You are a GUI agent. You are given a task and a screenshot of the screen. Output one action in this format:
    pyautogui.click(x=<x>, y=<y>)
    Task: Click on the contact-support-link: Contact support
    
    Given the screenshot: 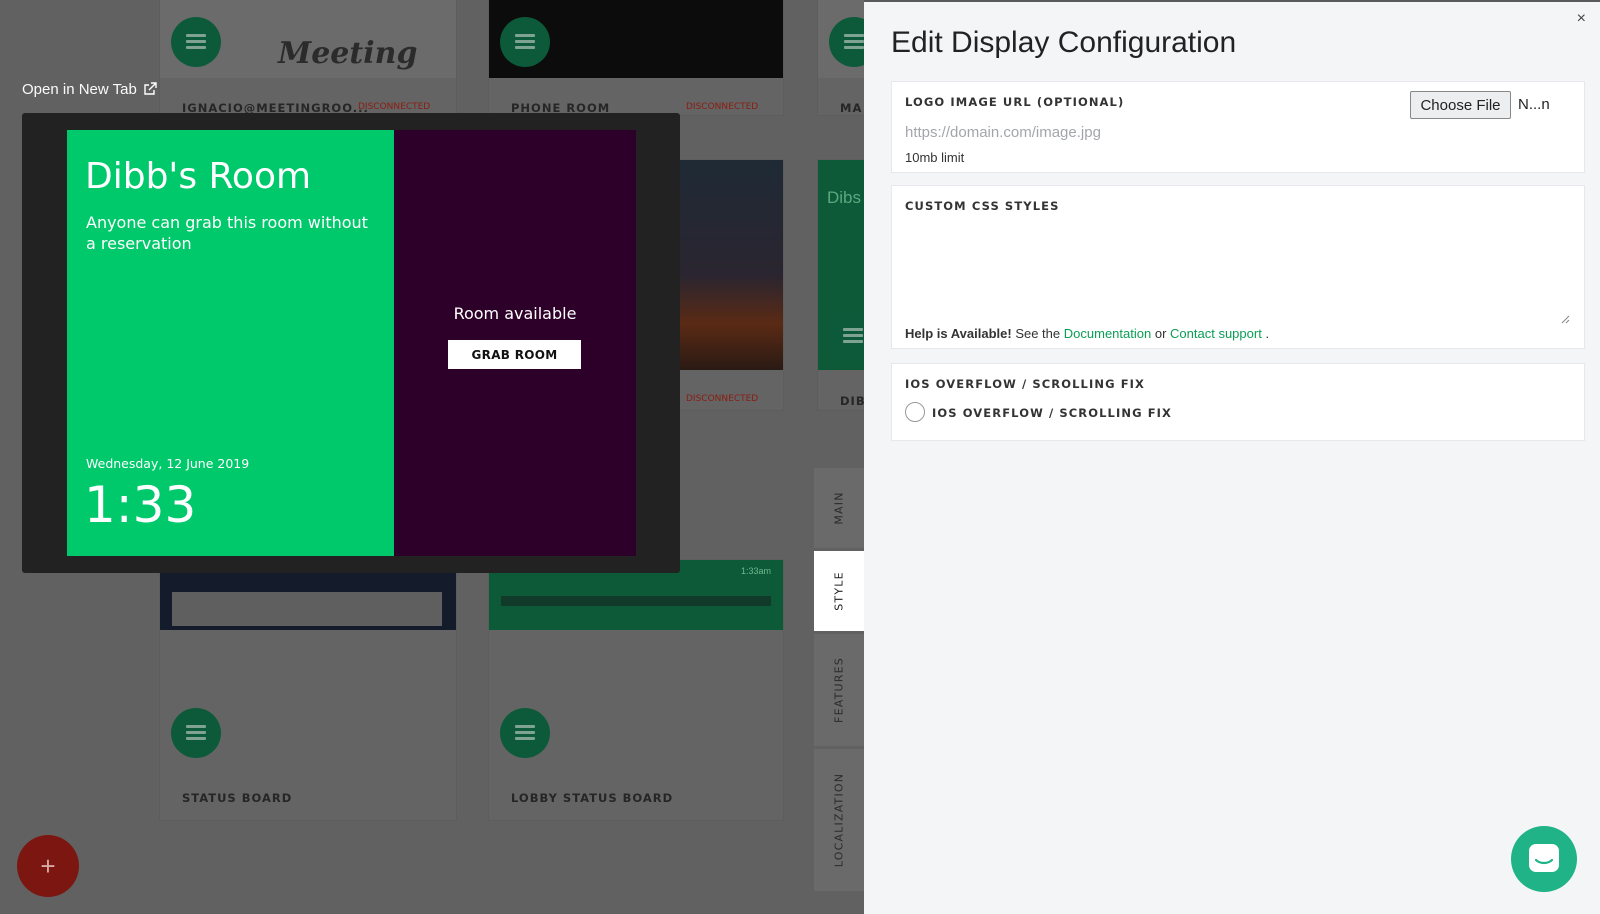 What is the action you would take?
    pyautogui.click(x=1216, y=333)
    